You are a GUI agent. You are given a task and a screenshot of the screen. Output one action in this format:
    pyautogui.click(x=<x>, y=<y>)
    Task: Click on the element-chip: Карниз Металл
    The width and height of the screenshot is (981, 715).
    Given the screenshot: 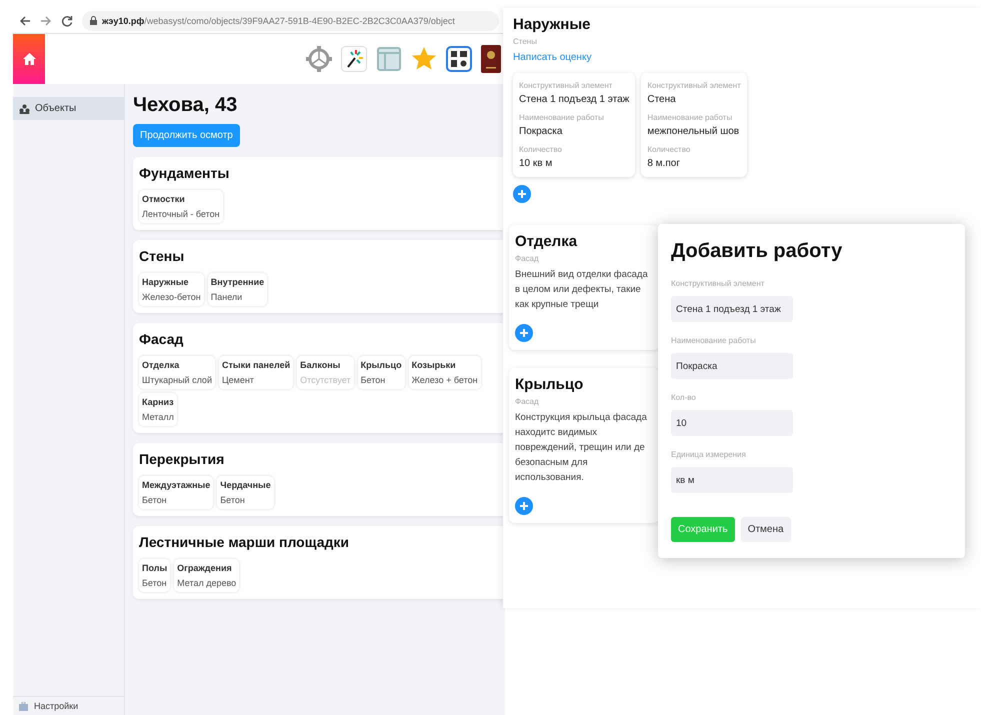 What is the action you would take?
    pyautogui.click(x=158, y=409)
    